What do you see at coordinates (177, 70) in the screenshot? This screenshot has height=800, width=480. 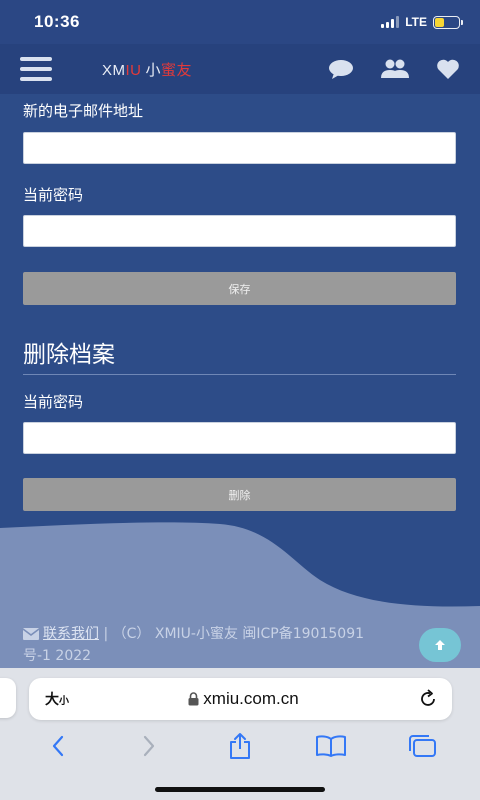 I see `logo-text-miyou: 蜜友` at bounding box center [177, 70].